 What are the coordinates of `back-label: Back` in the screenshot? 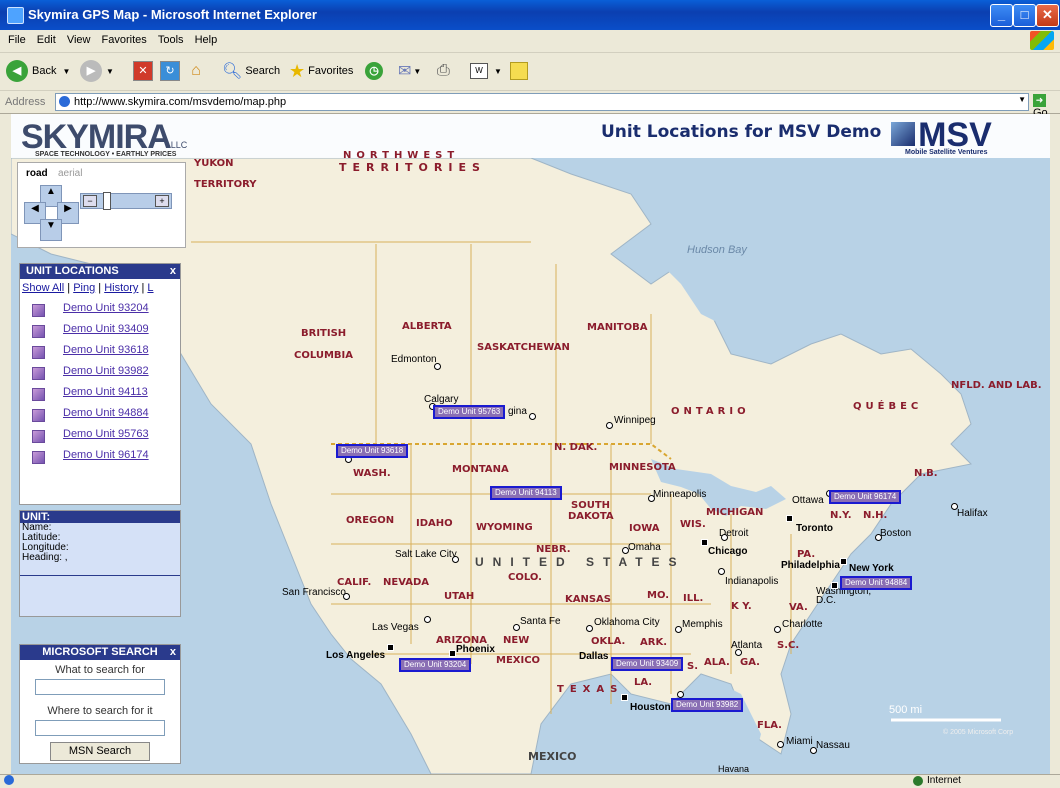 It's located at (44, 71).